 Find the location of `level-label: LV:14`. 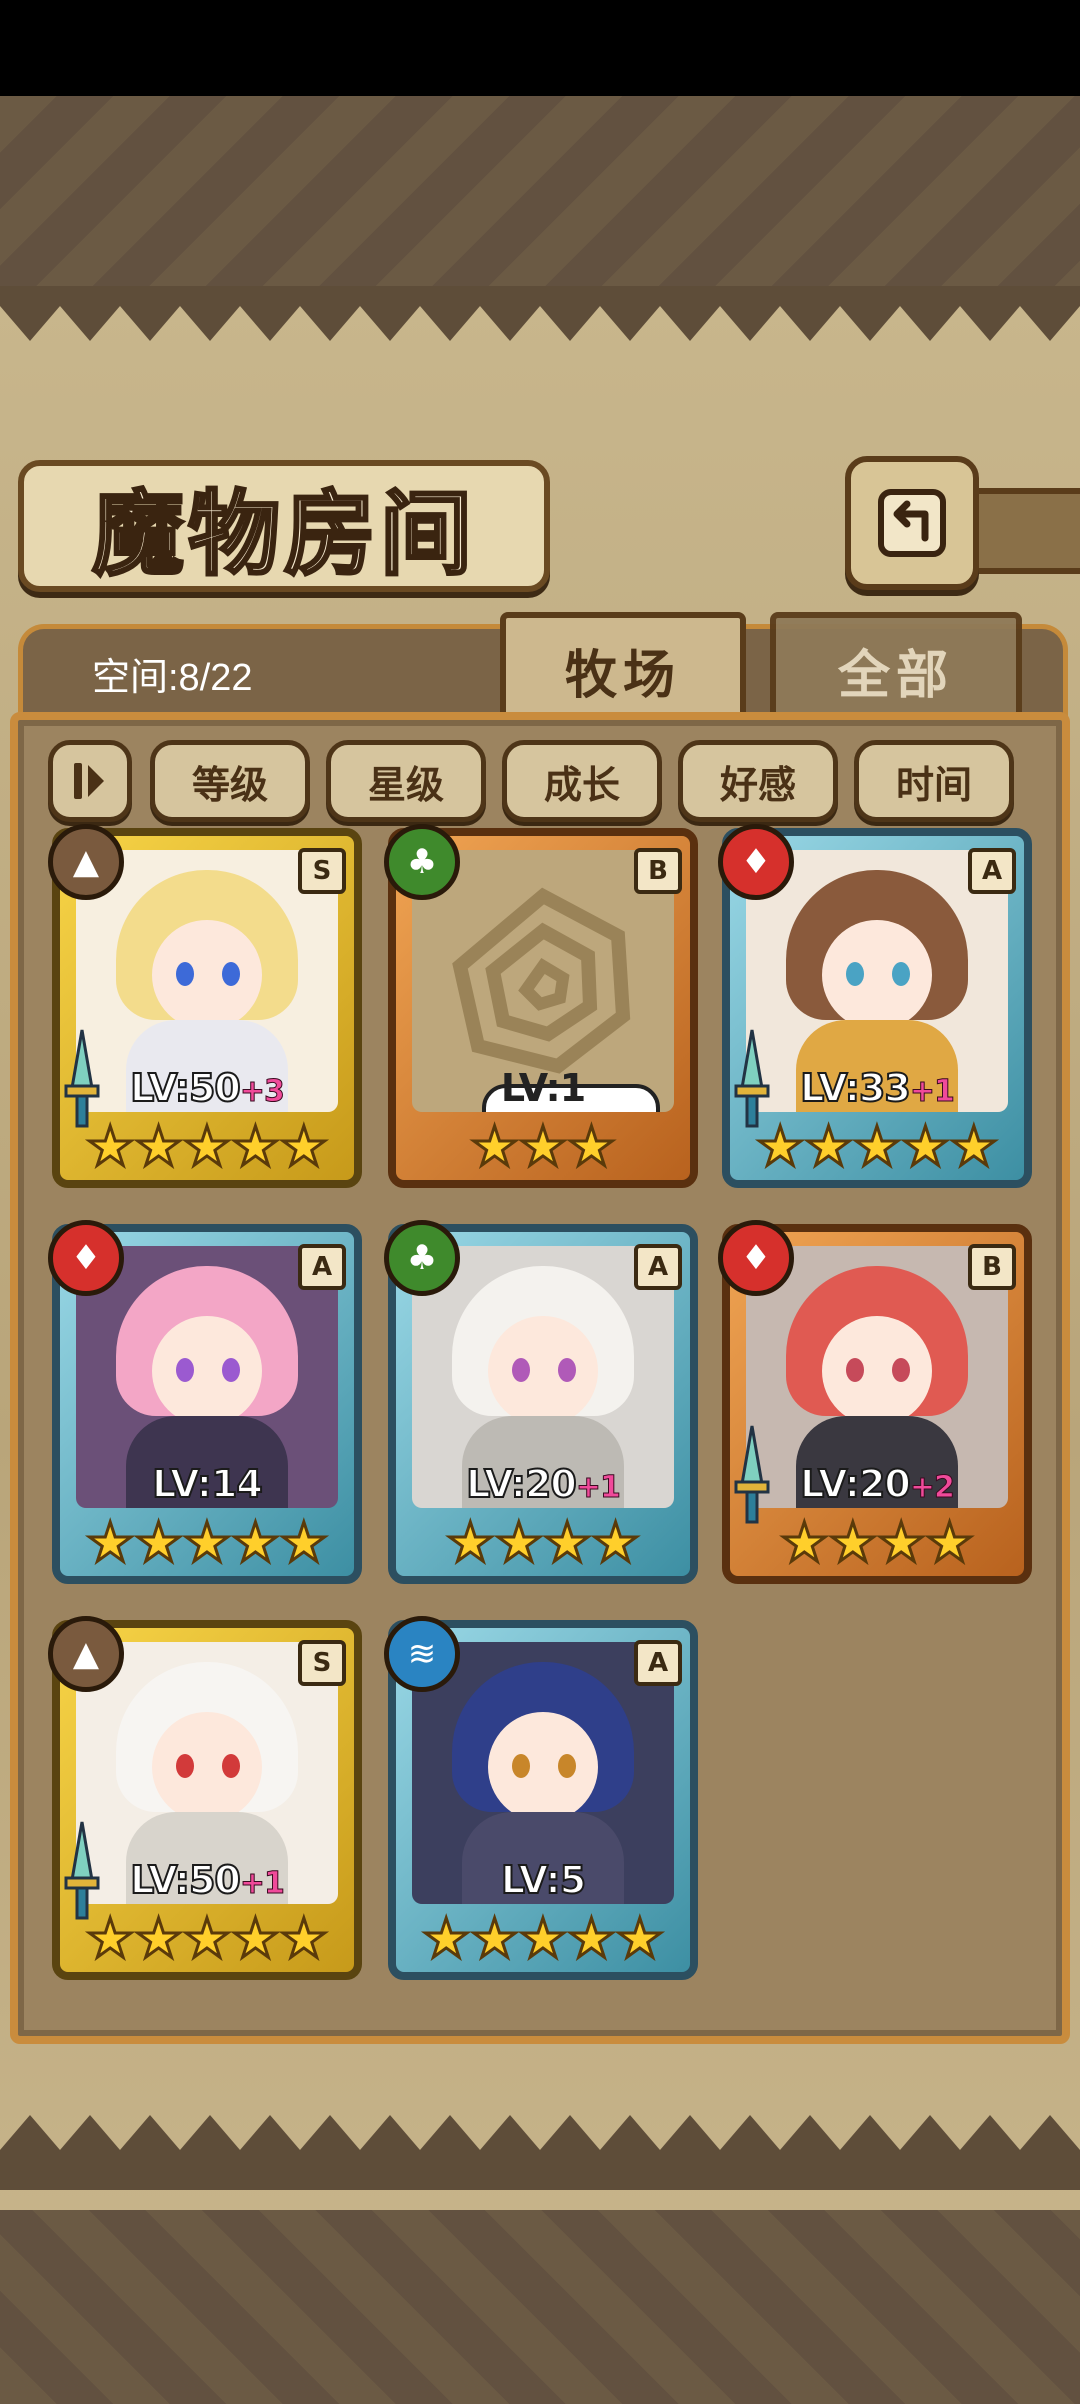

level-label: LV:14 is located at coordinates (207, 1484).